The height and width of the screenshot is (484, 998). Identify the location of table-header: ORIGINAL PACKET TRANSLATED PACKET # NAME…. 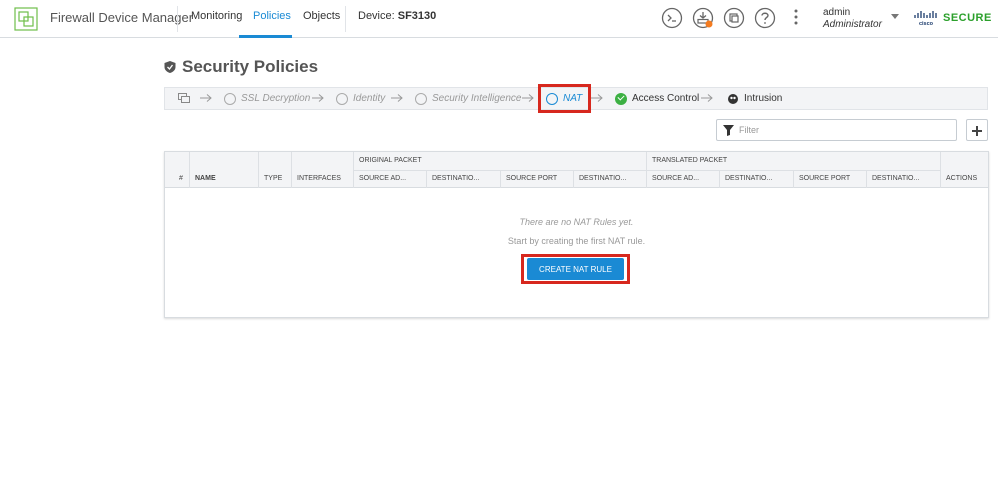
(576, 170).